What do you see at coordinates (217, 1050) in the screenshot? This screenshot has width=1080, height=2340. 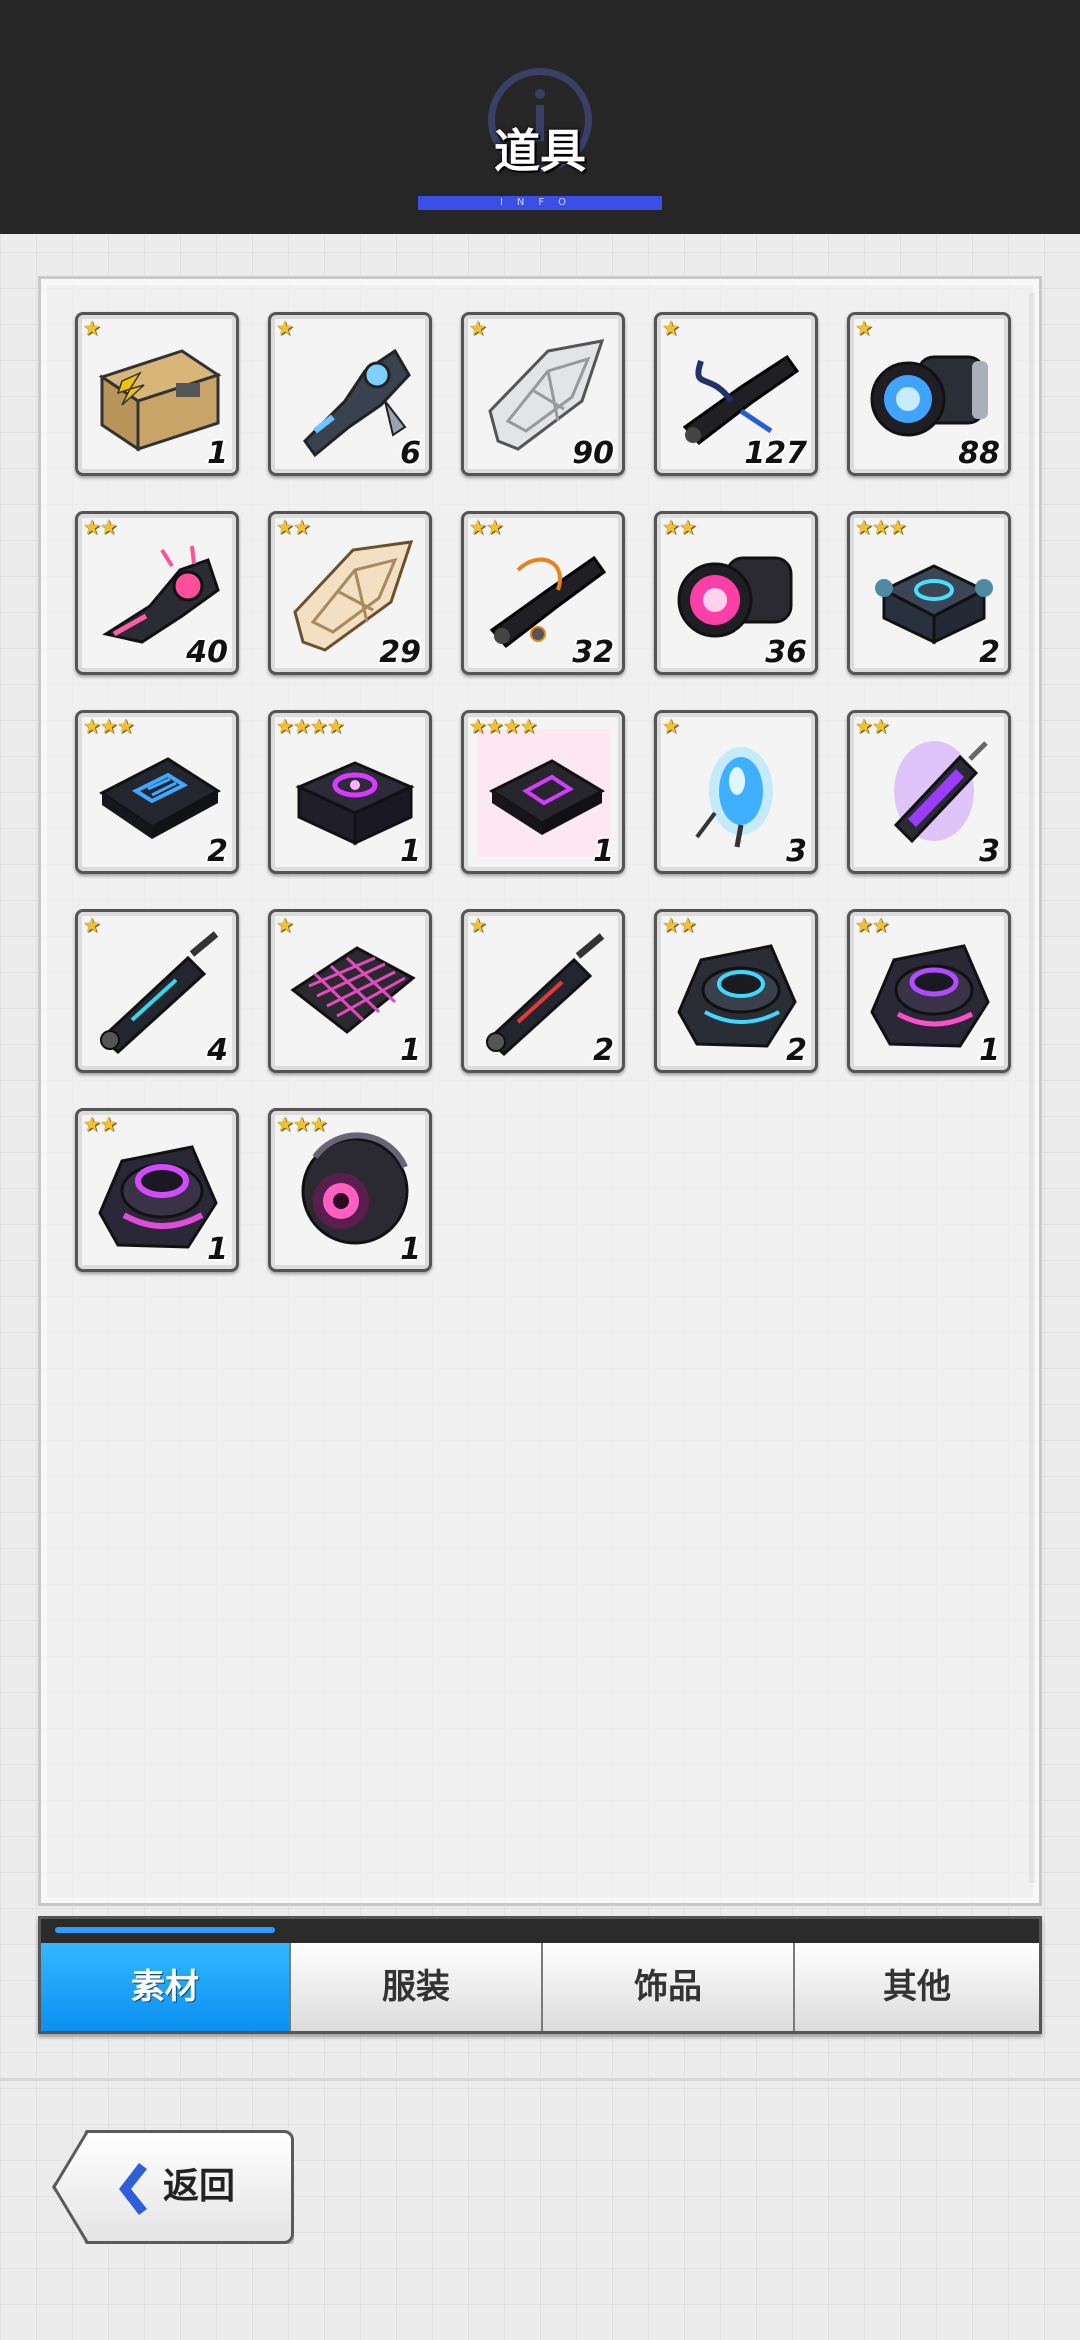 I see `item-count: 4` at bounding box center [217, 1050].